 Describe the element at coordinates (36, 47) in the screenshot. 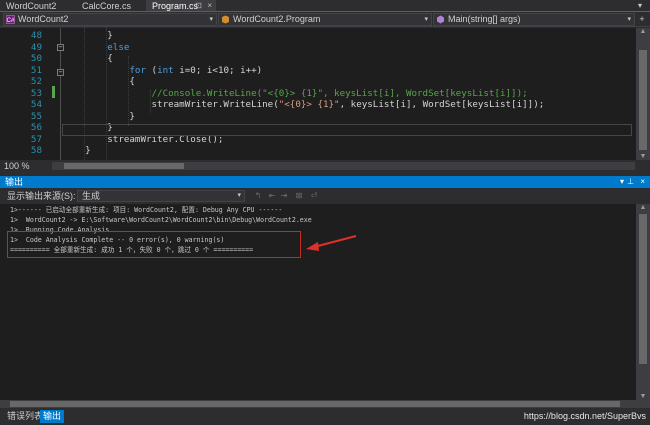

I see `line-number: 49` at that location.